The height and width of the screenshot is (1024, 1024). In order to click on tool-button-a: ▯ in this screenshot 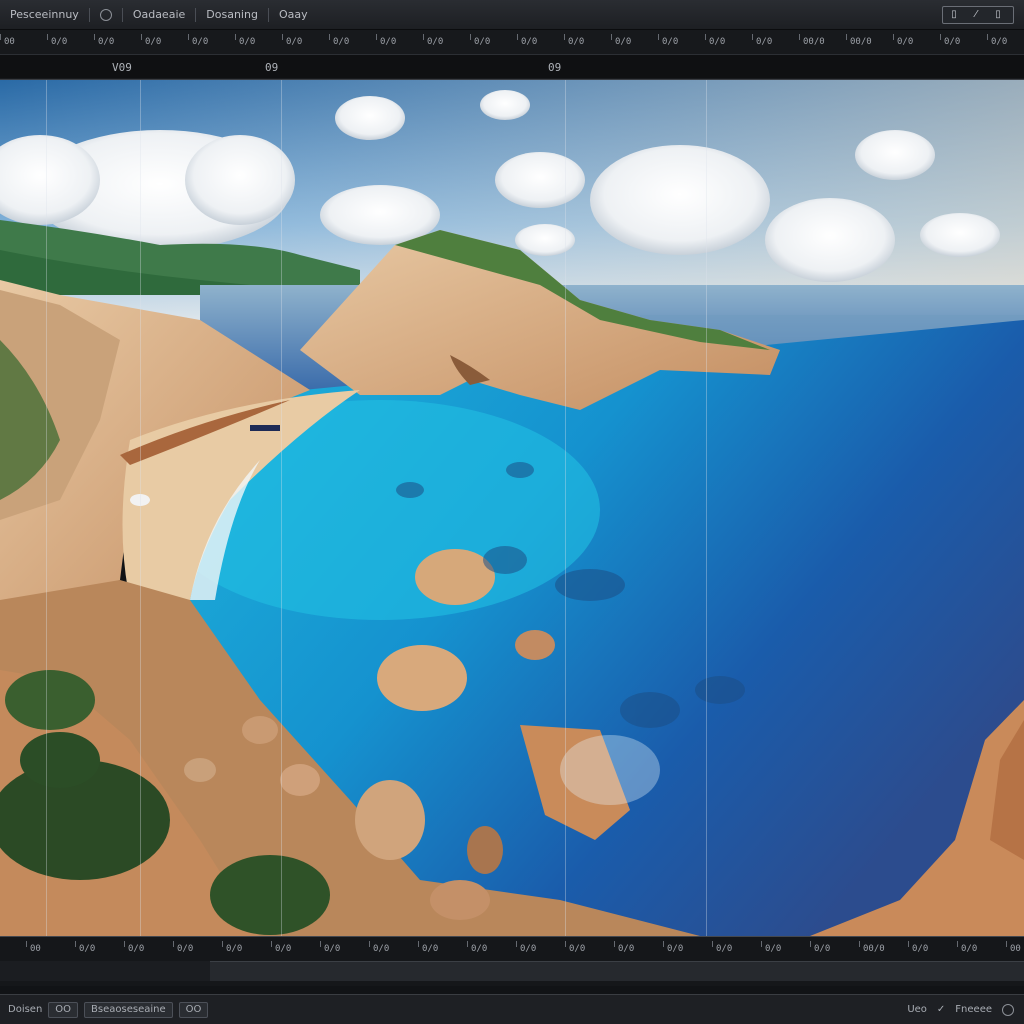, I will do `click(954, 15)`.